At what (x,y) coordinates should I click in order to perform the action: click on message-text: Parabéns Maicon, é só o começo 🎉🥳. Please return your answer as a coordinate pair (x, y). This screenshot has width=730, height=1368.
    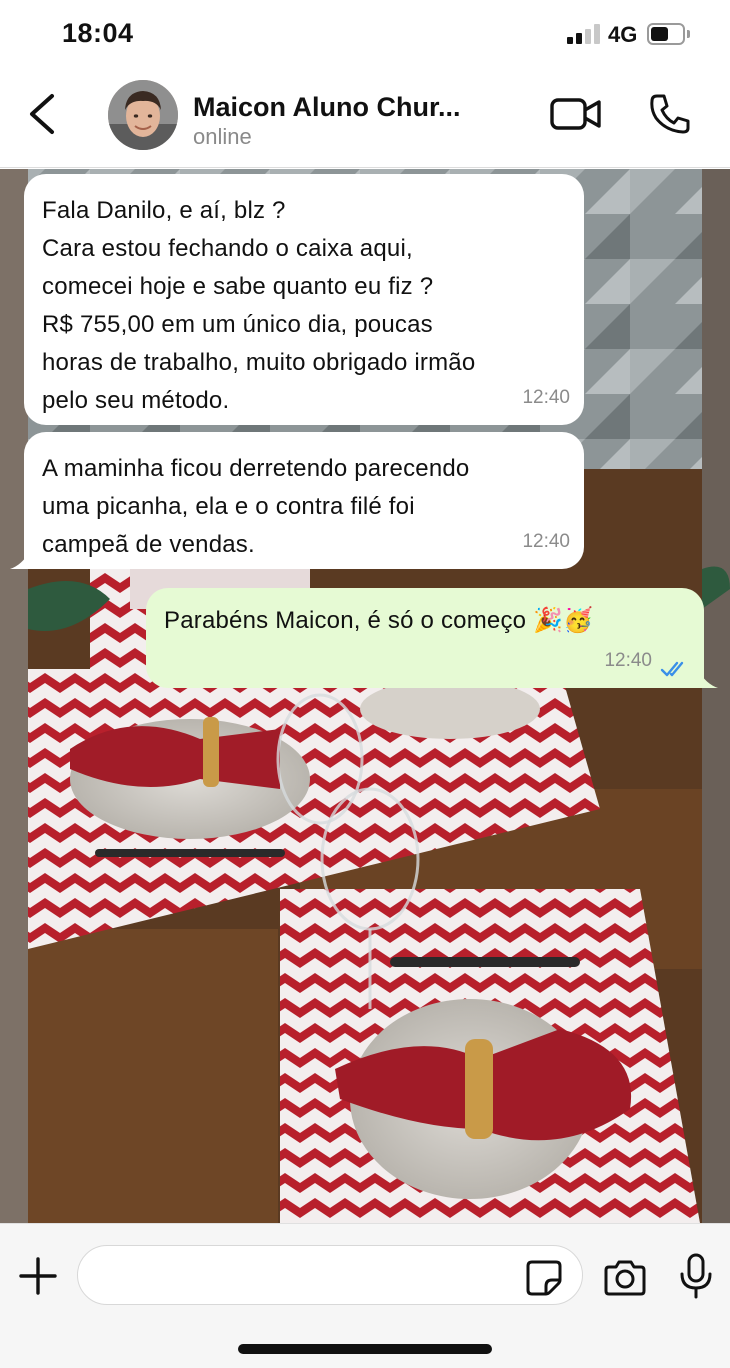
    Looking at the image, I should click on (379, 620).